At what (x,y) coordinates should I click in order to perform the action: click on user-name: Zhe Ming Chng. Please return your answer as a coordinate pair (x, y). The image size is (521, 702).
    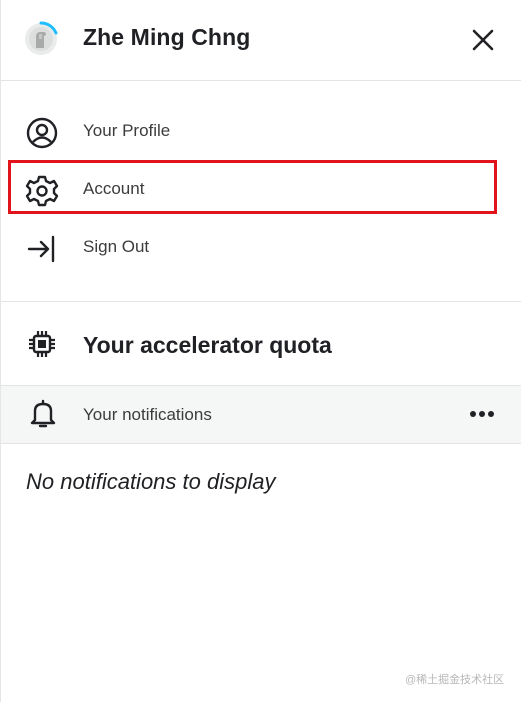
    Looking at the image, I should click on (167, 37).